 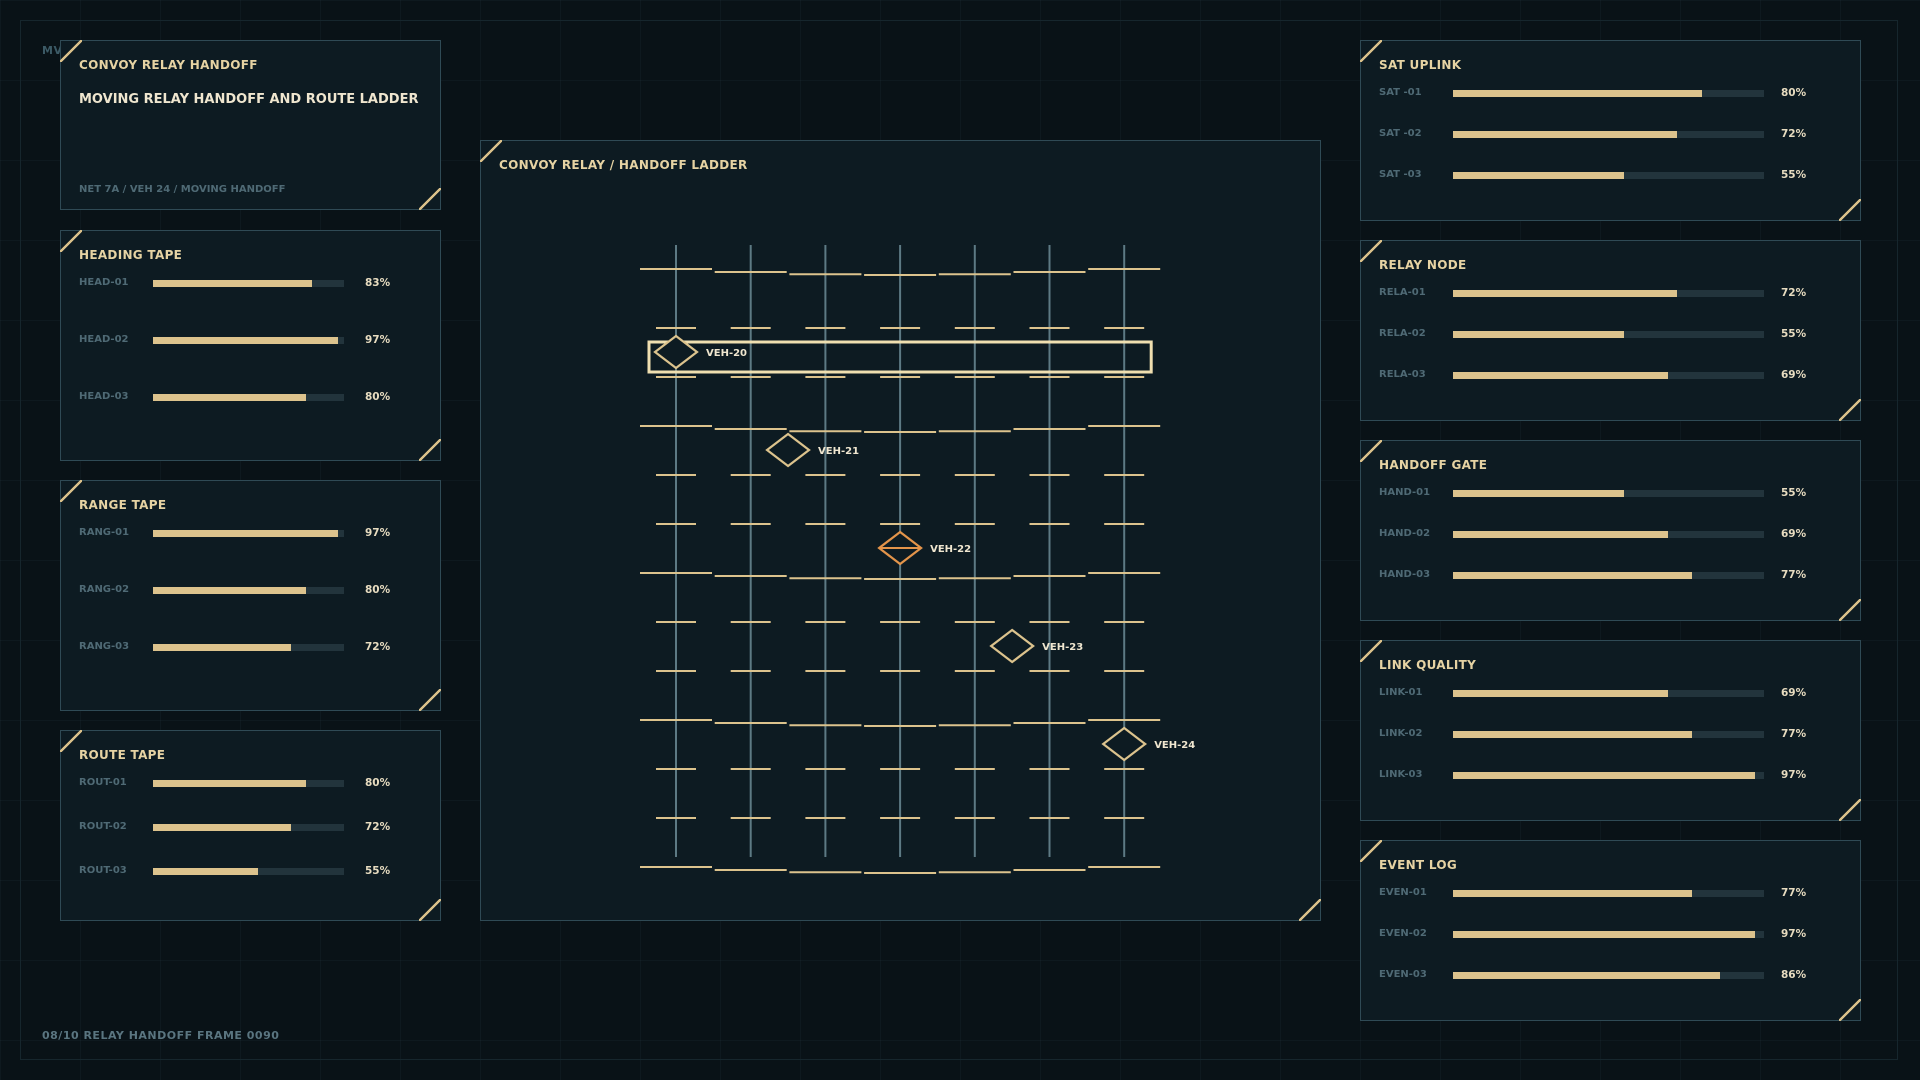 I want to click on meter-row: RELA-03 69%, so click(x=1600, y=375).